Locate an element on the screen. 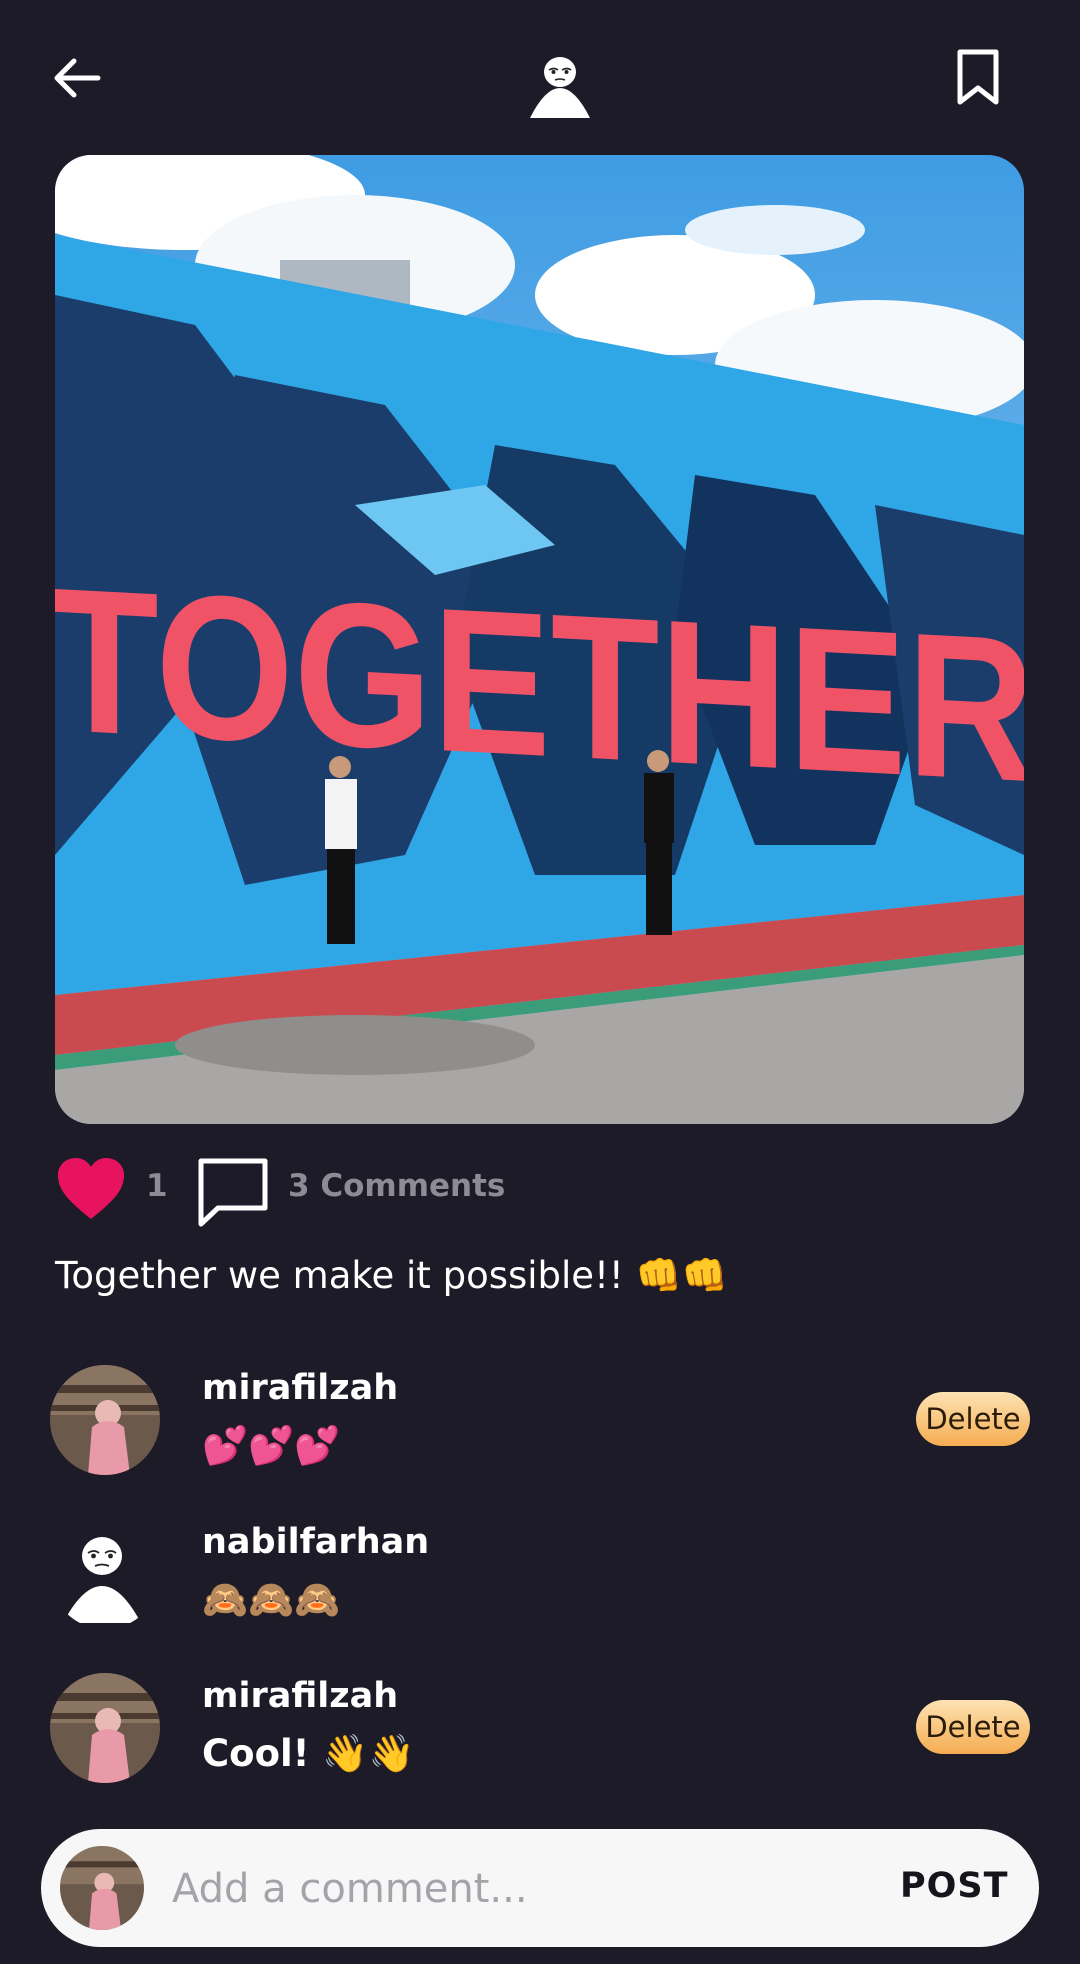 This screenshot has height=1964, width=1080. bookmark-button is located at coordinates (978, 78).